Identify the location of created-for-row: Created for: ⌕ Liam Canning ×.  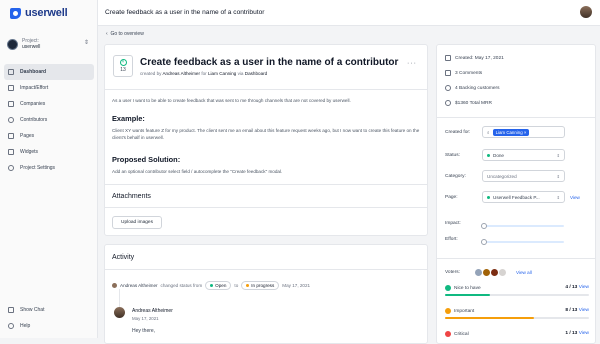
(505, 132).